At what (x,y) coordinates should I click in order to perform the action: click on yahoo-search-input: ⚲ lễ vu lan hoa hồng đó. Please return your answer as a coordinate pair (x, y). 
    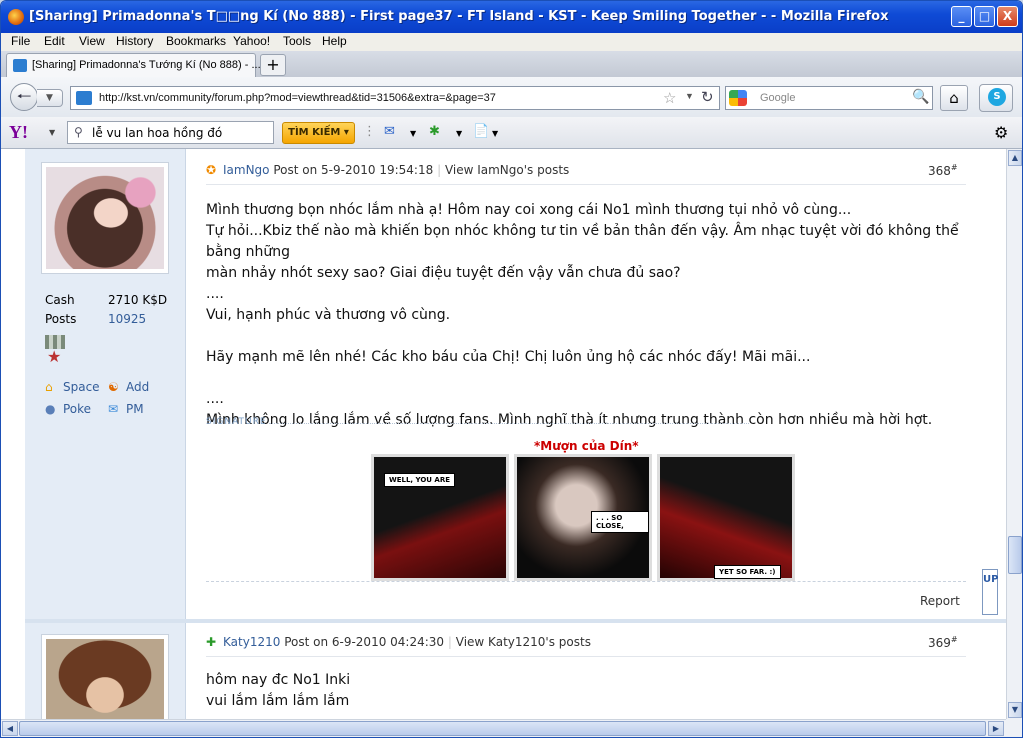
    Looking at the image, I should click on (170, 132).